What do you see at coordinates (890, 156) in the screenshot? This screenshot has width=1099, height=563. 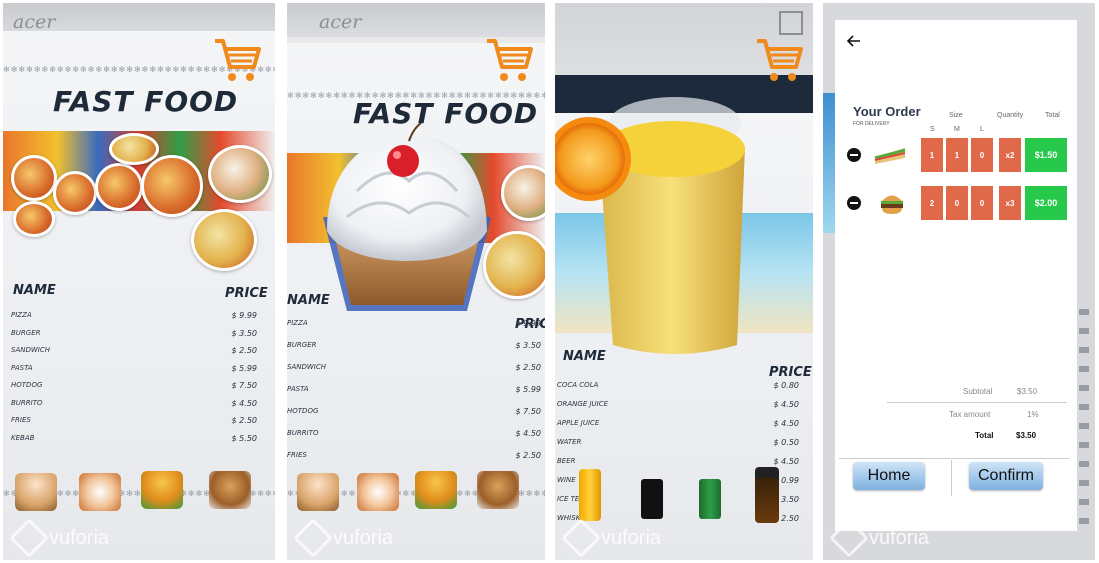 I see `sandwich-icon` at bounding box center [890, 156].